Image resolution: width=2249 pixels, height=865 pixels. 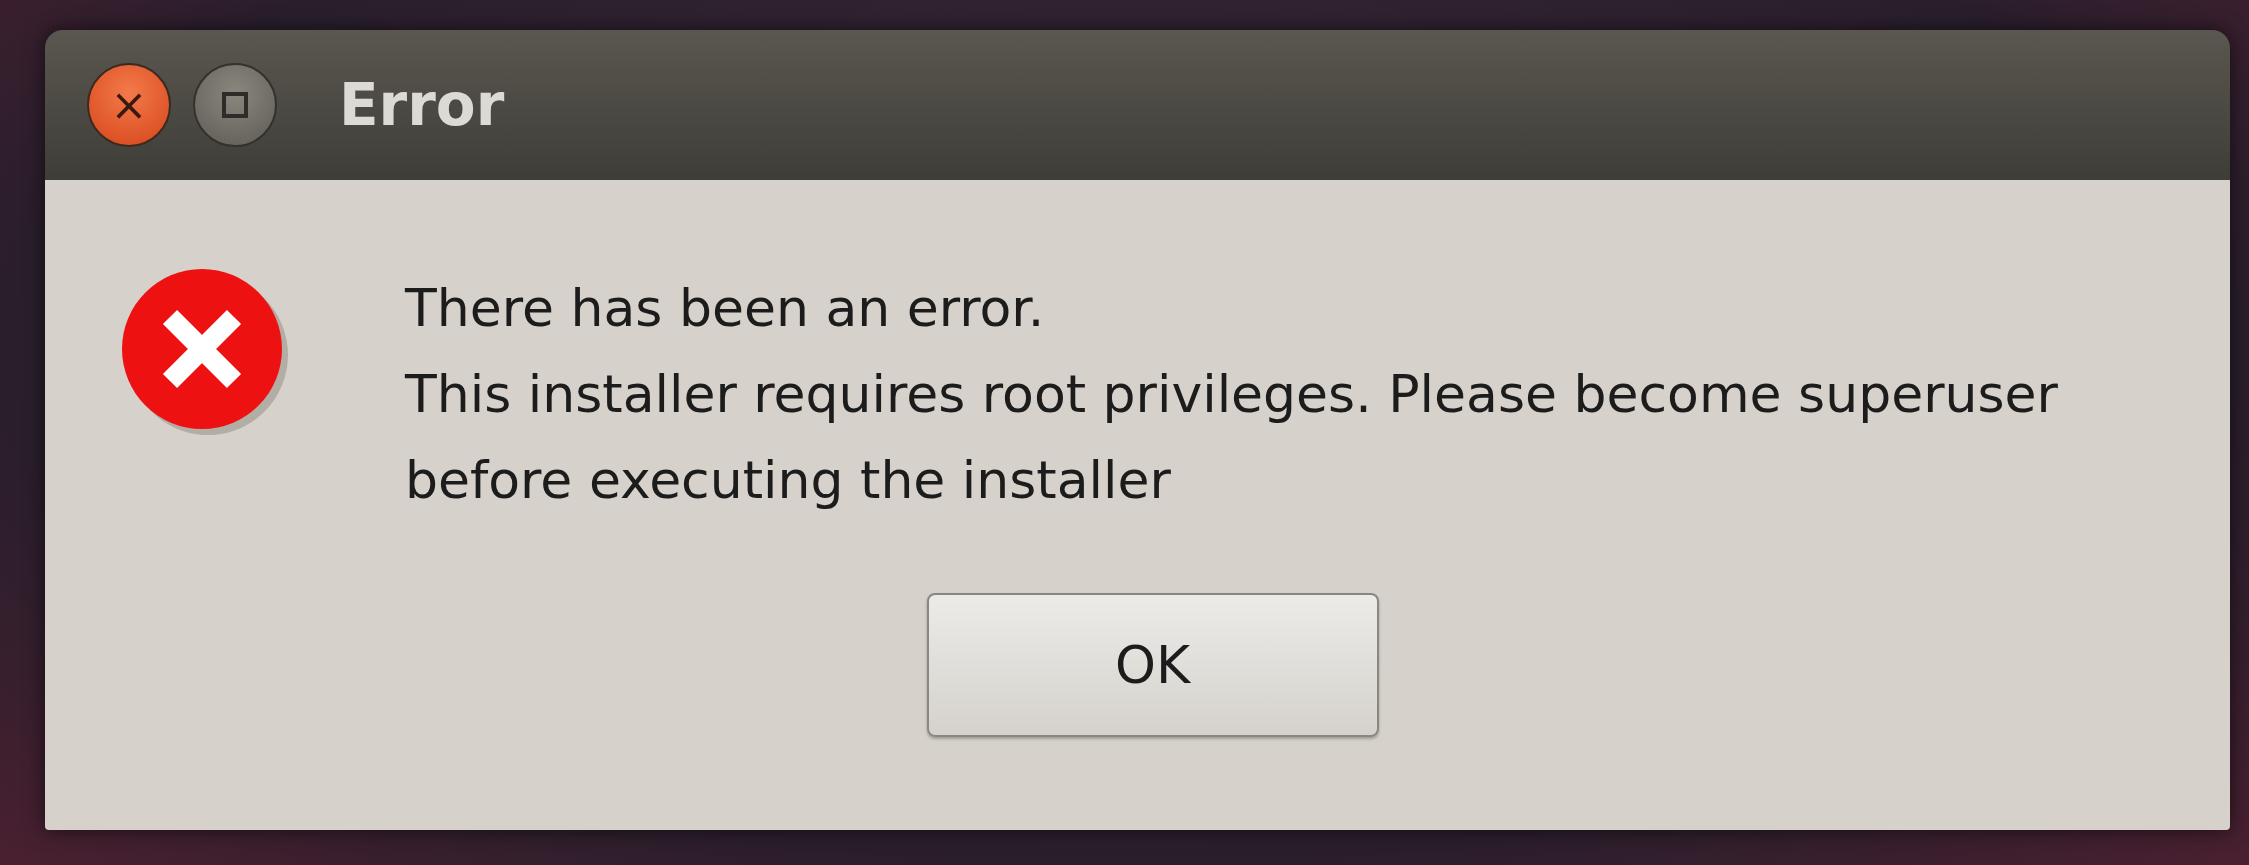 What do you see at coordinates (1152, 665) in the screenshot?
I see `ok-button: OK` at bounding box center [1152, 665].